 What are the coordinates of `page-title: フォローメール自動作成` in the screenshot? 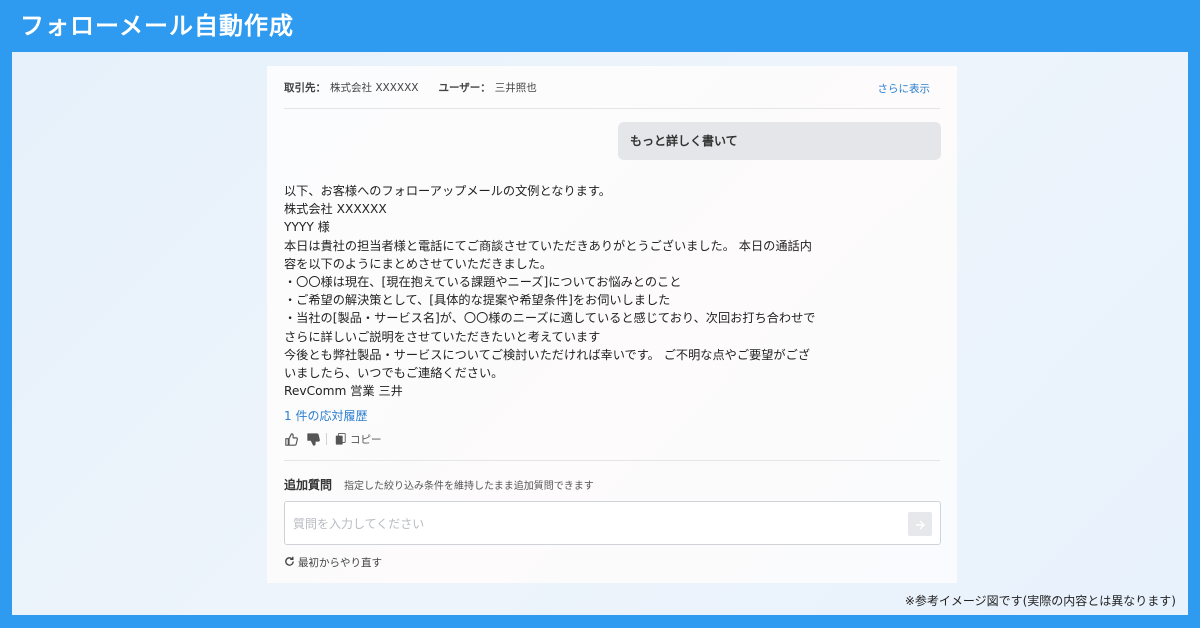 It's located at (160, 26).